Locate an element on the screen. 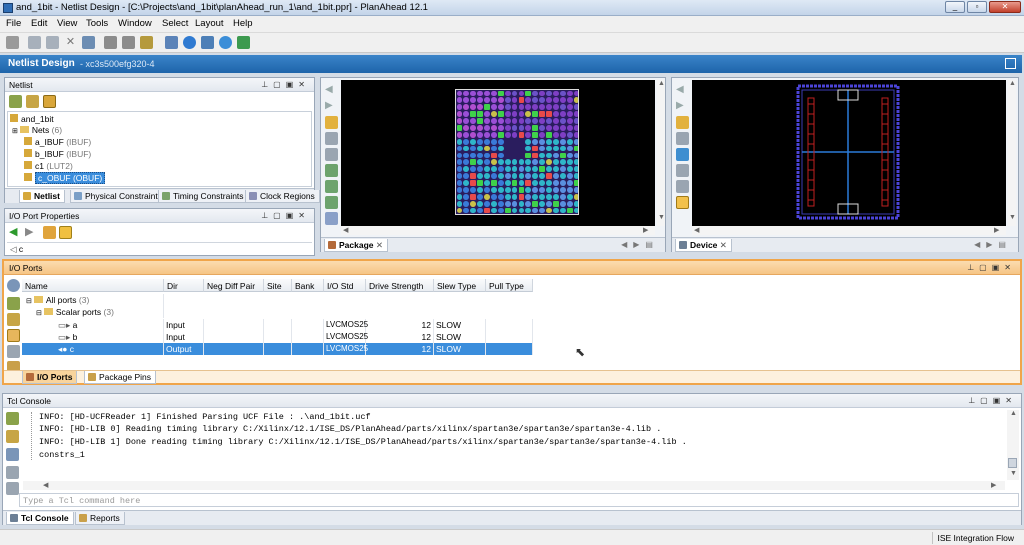 This screenshot has height=545, width=1024. arrow-right-icon: ▶ is located at coordinates (682, 106).